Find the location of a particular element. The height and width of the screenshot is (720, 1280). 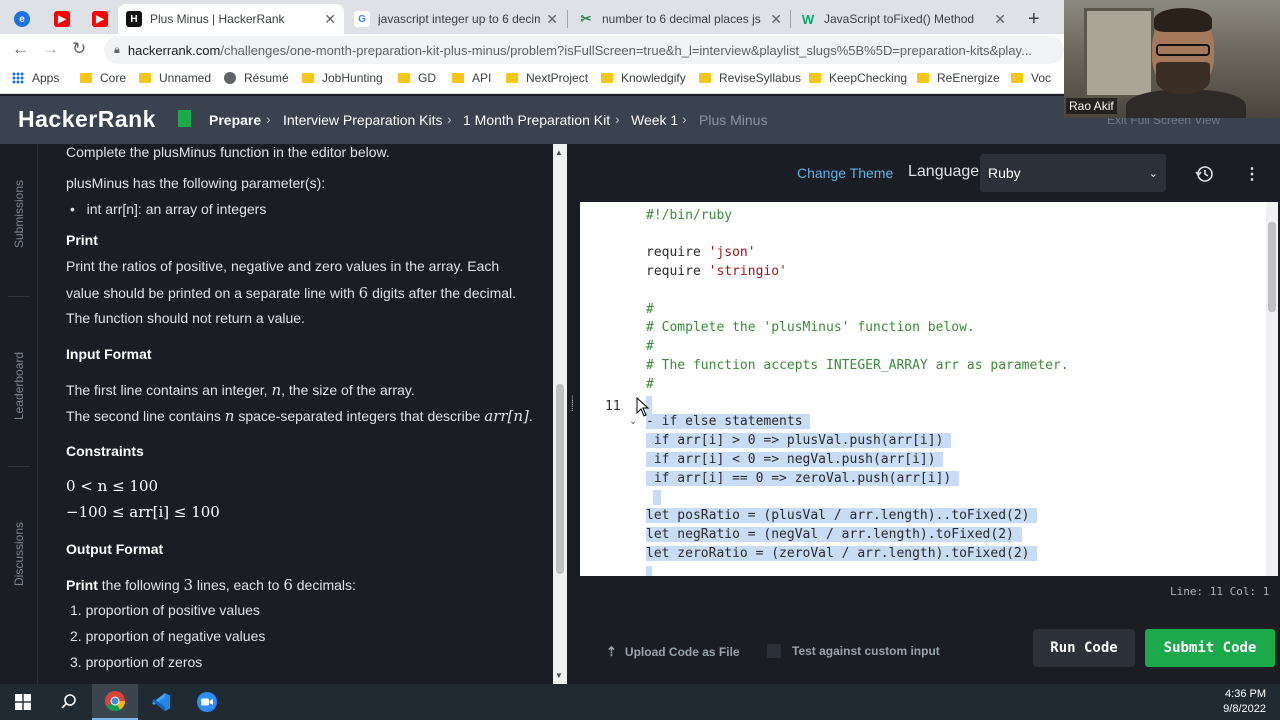

bookmark-knowledgify: Knowledgify is located at coordinates (643, 78).